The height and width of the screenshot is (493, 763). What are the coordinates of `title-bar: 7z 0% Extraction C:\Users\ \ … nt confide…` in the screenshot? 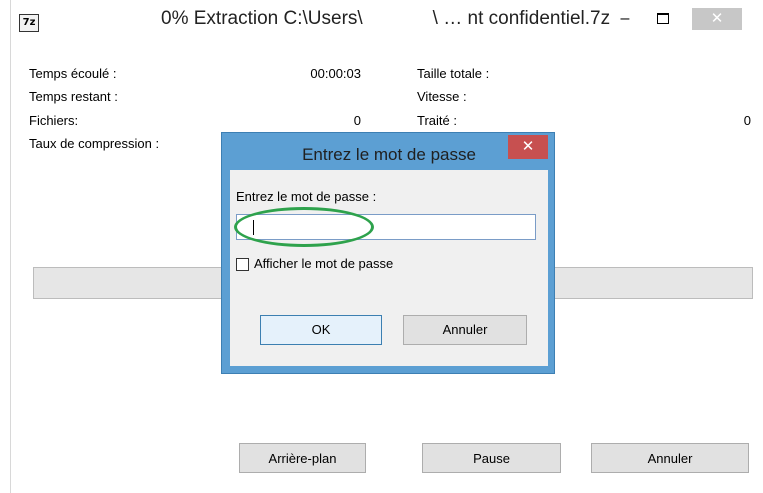 It's located at (387, 24).